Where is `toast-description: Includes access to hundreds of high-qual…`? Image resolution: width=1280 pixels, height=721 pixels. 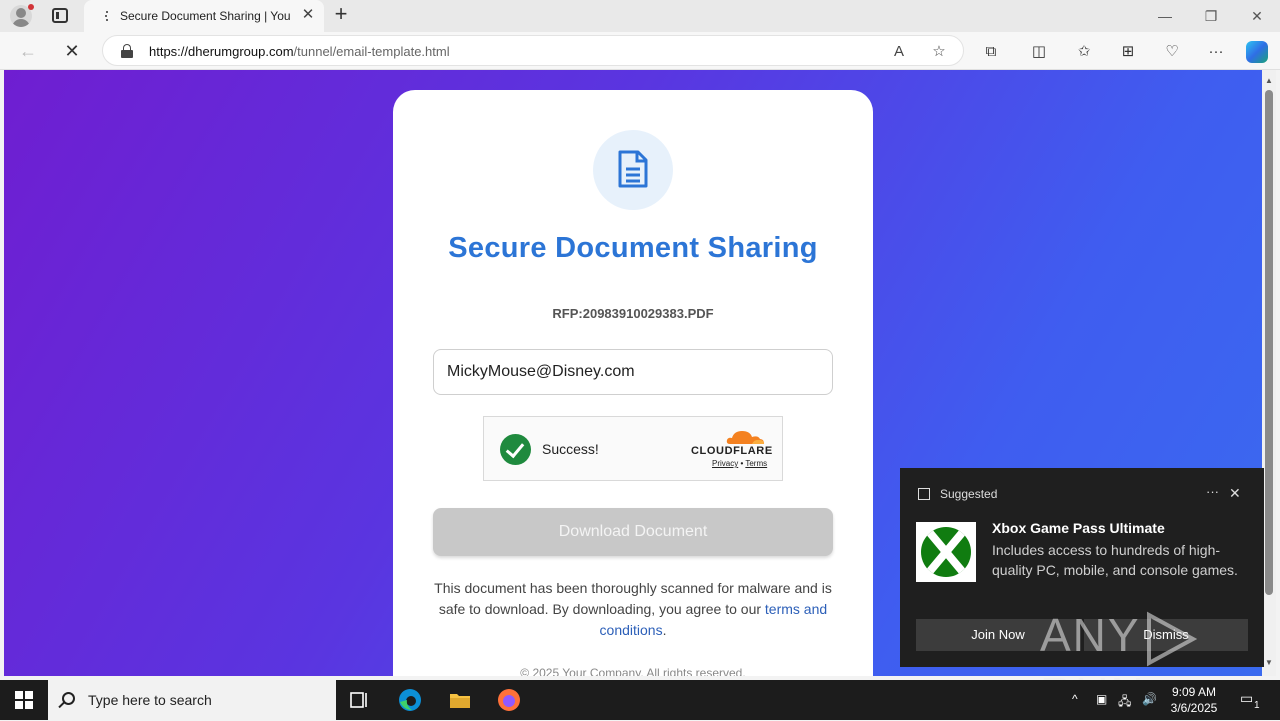
toast-description: Includes access to hundreds of high-qual… is located at coordinates (1115, 560).